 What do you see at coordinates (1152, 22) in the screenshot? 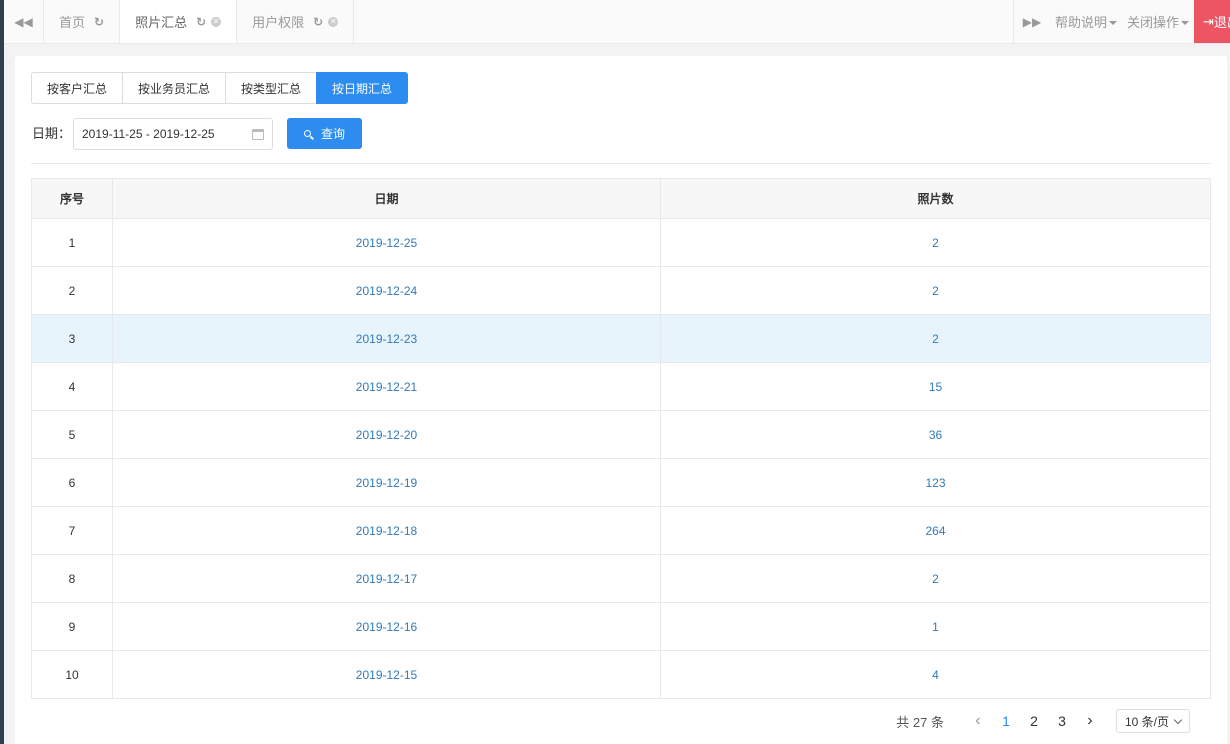
I see `close-ops-label: 关闭操作` at bounding box center [1152, 22].